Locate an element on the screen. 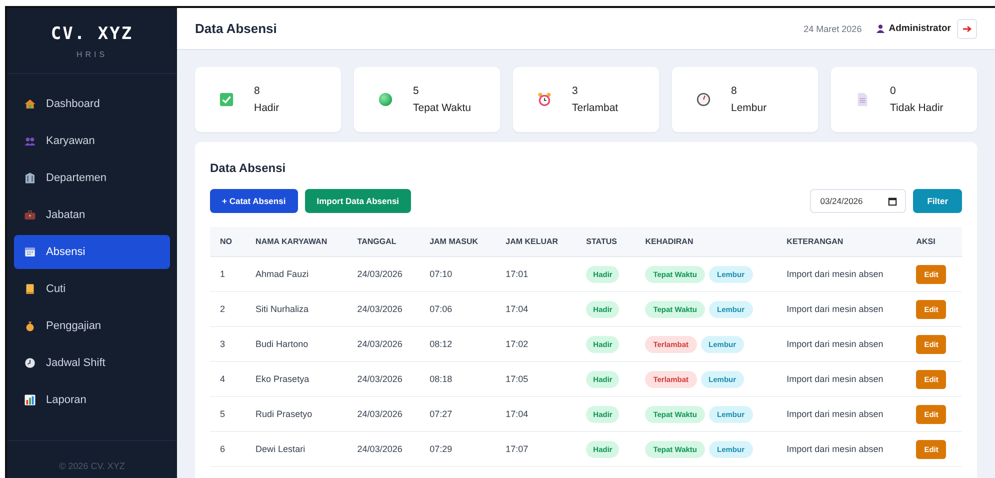 The width and height of the screenshot is (995, 478). stat-label: Tepat Waktu is located at coordinates (442, 108).